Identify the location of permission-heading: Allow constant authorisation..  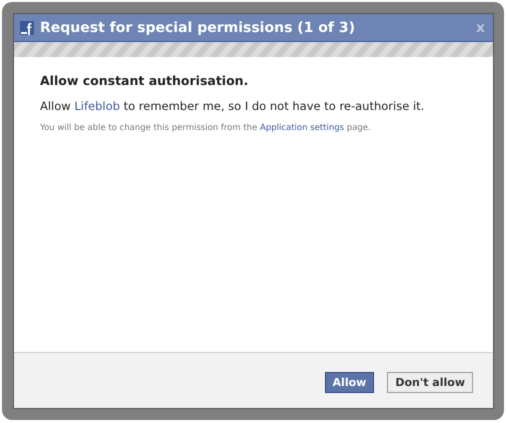
(145, 80).